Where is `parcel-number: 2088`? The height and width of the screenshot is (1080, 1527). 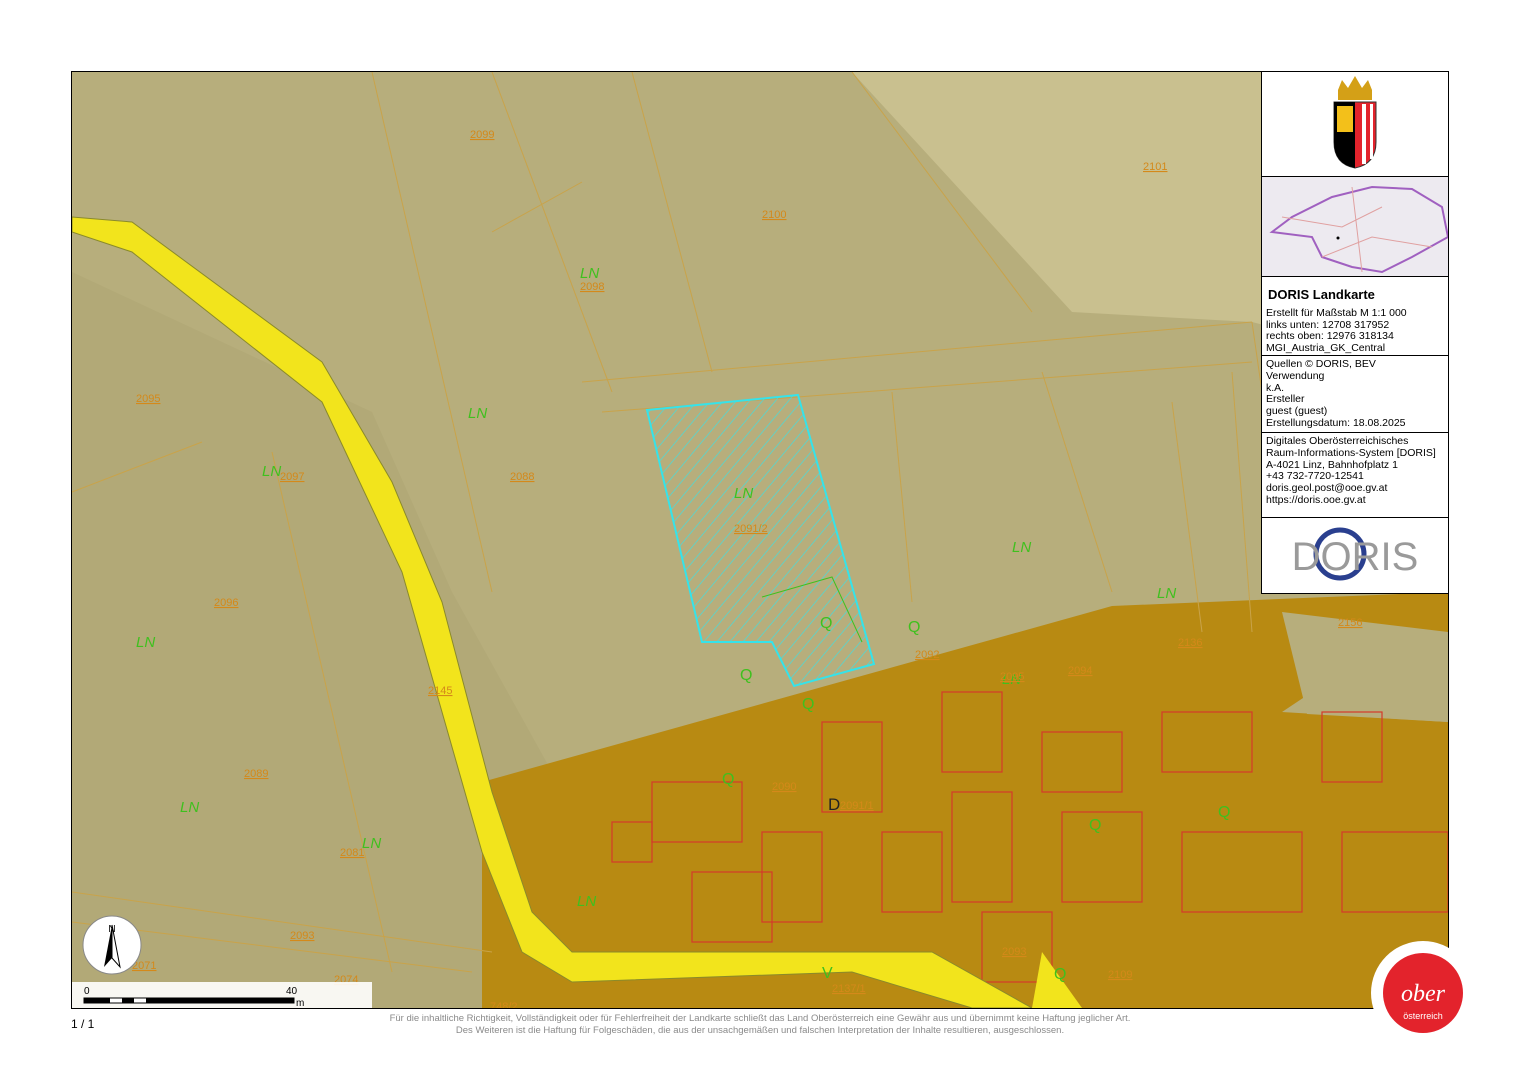 parcel-number: 2088 is located at coordinates (522, 477).